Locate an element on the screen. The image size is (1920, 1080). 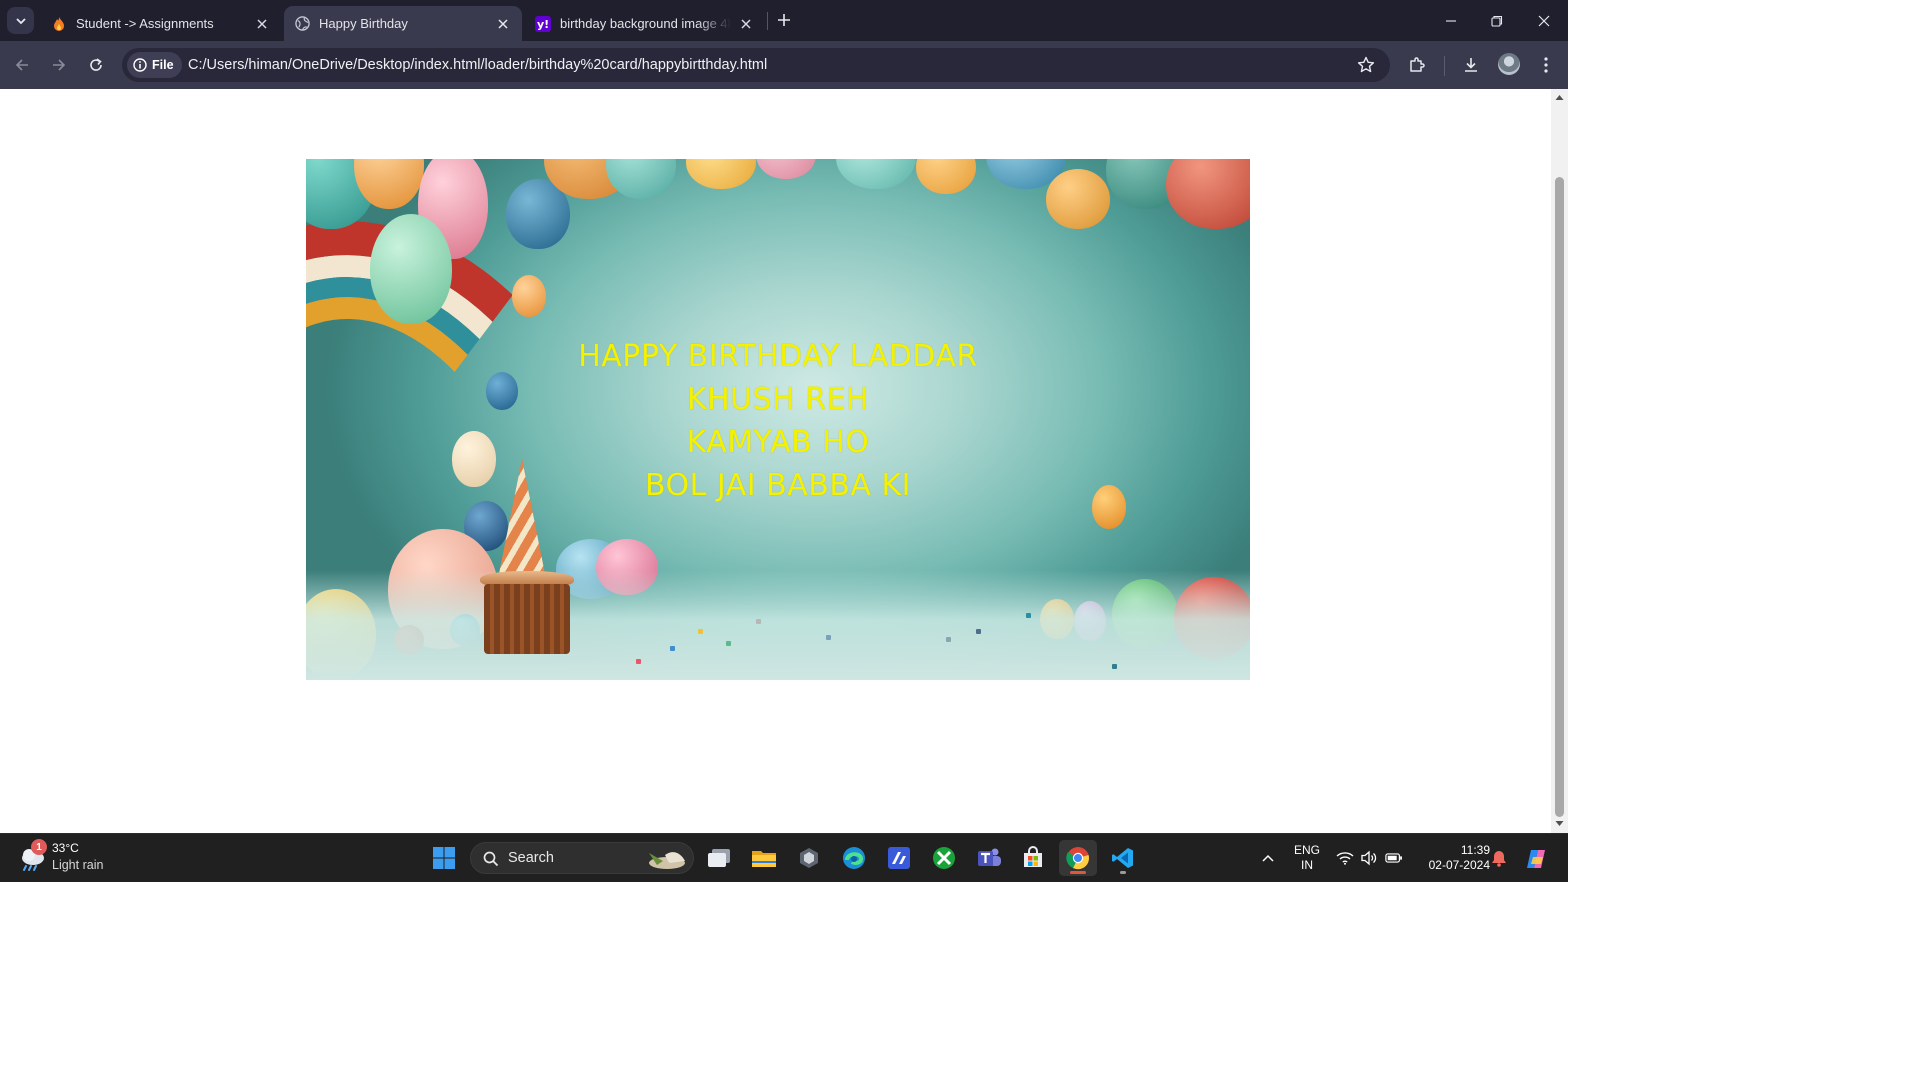
speaker-icon is located at coordinates (1369, 858).